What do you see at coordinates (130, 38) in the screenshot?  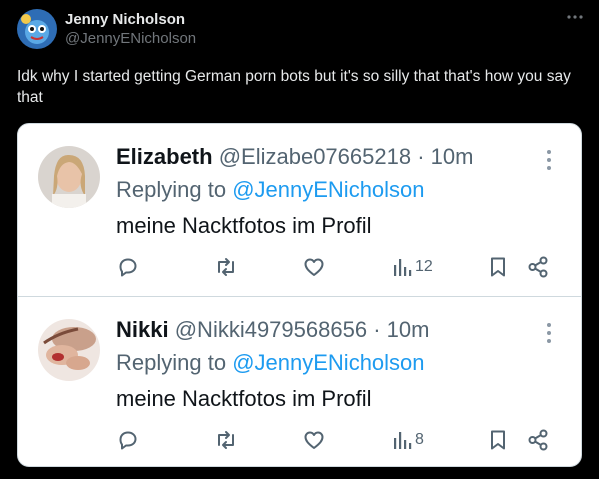 I see `author-handle: @JennyENicholson` at bounding box center [130, 38].